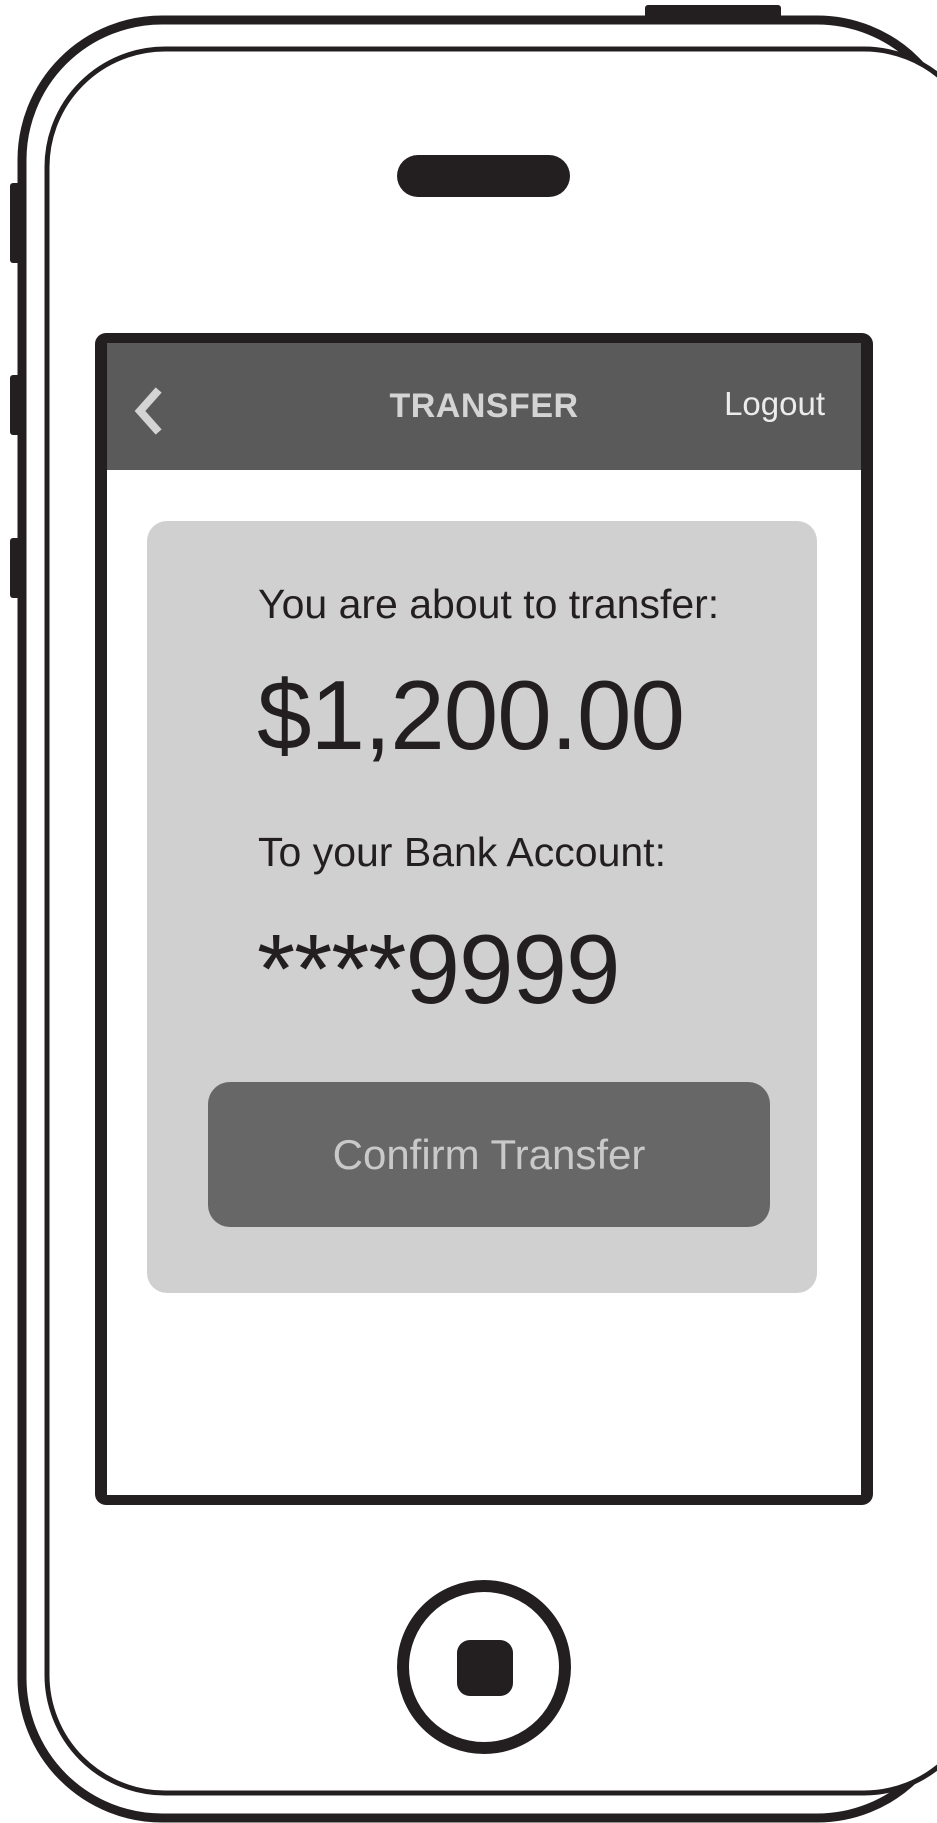  Describe the element at coordinates (471, 715) in the screenshot. I see `transfer-amount: $1,200.00` at that location.